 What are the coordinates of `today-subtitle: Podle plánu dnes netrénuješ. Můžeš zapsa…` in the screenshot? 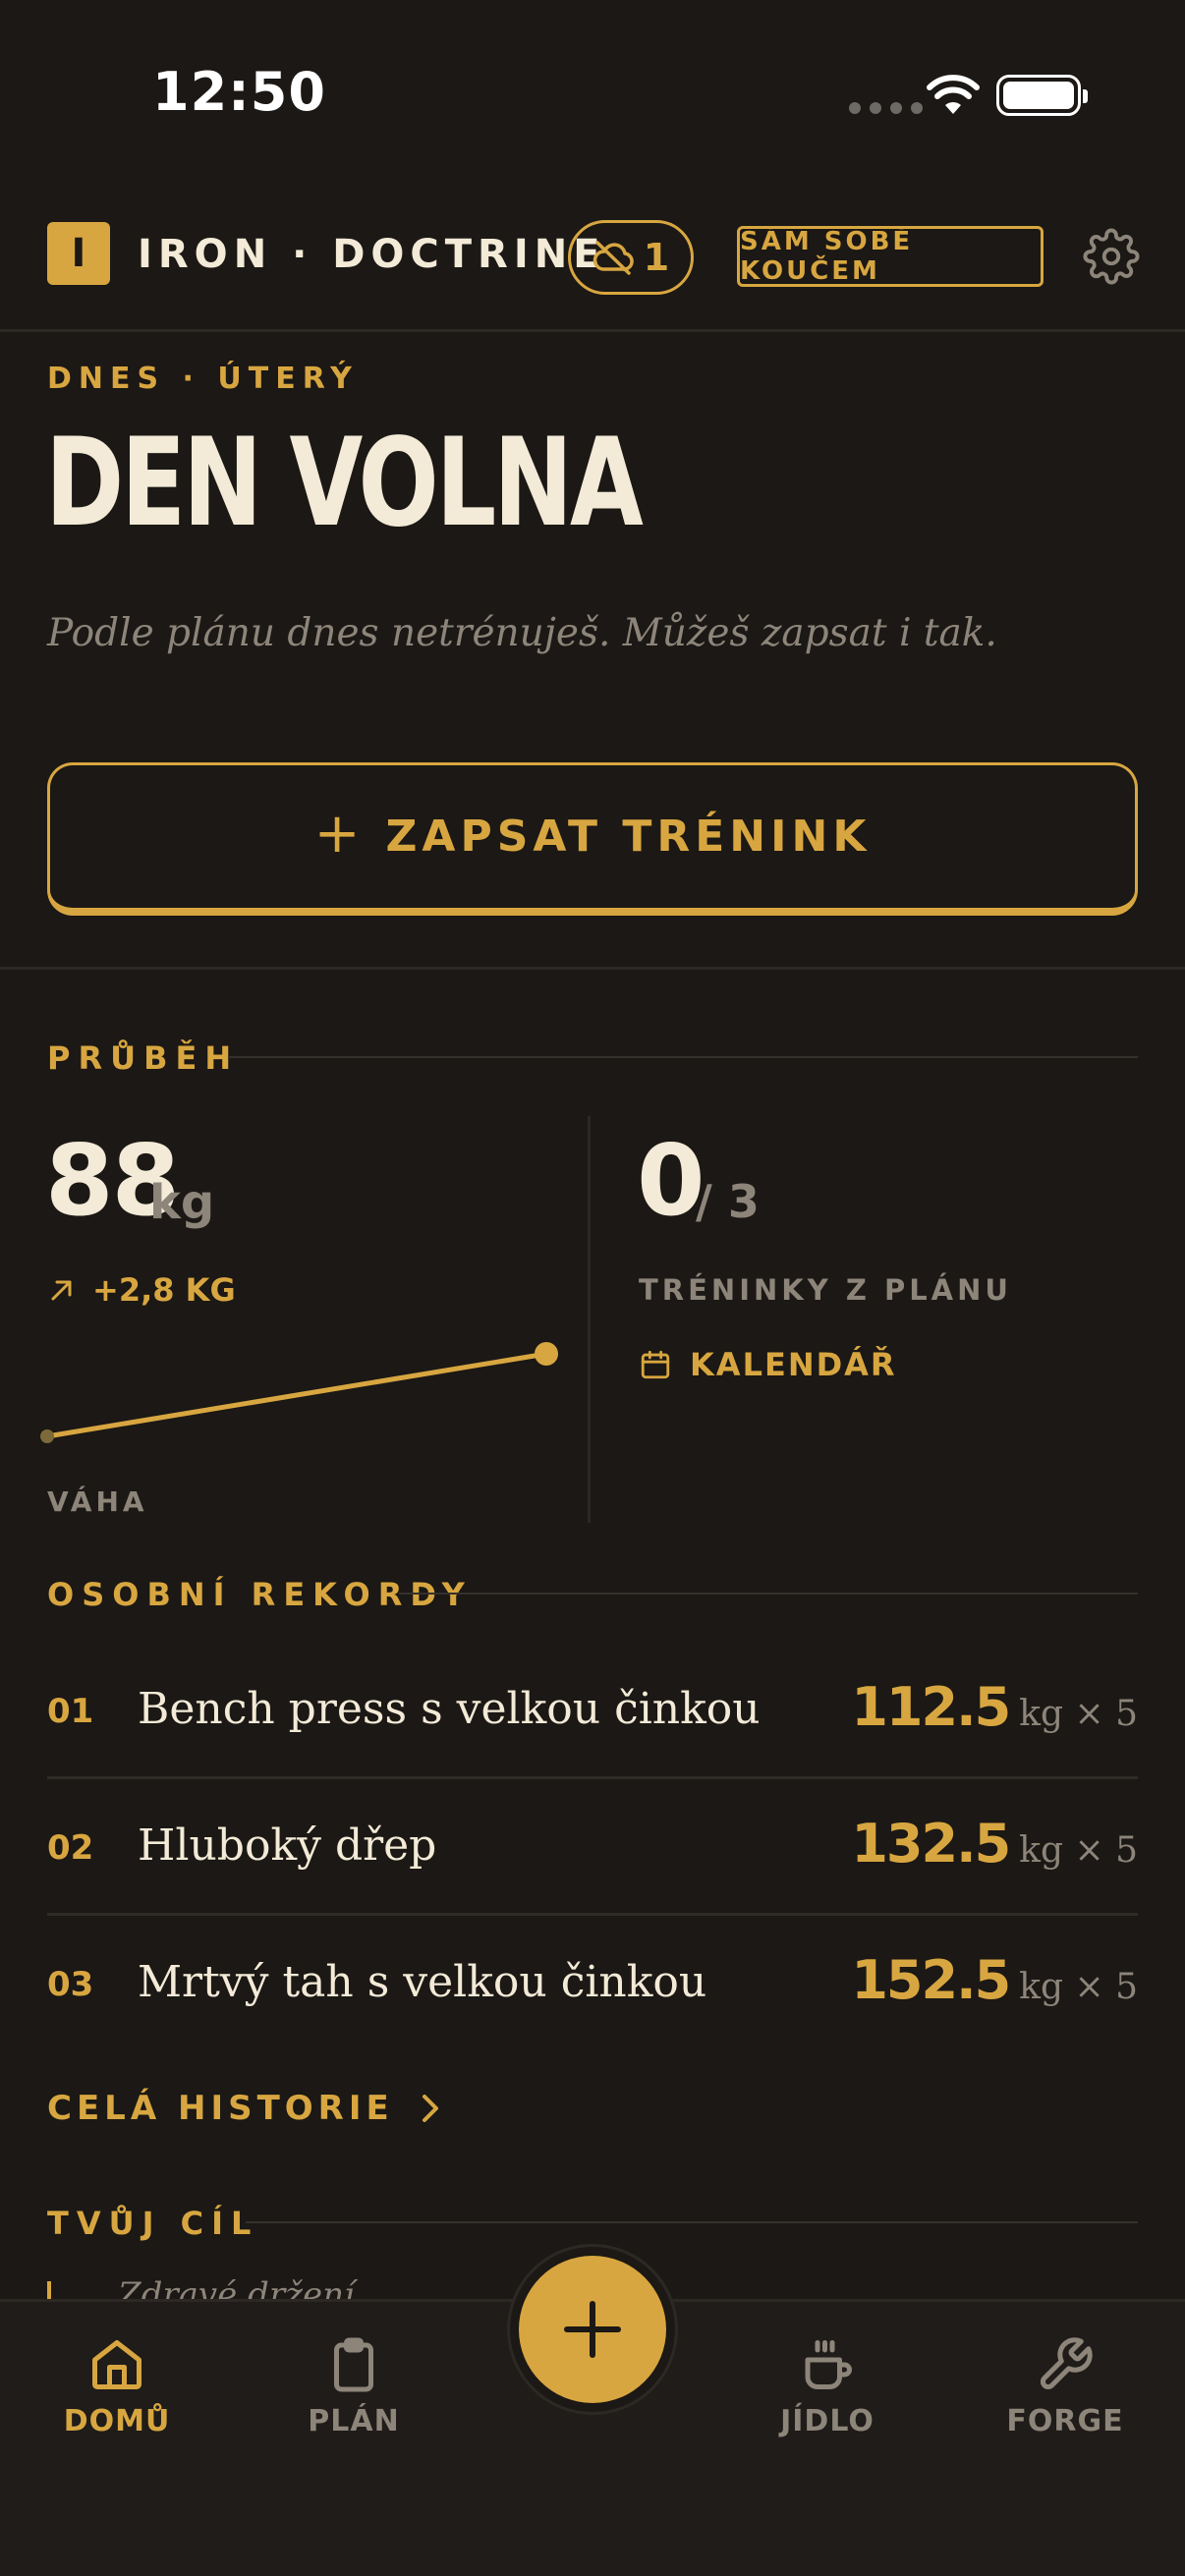 It's located at (522, 633).